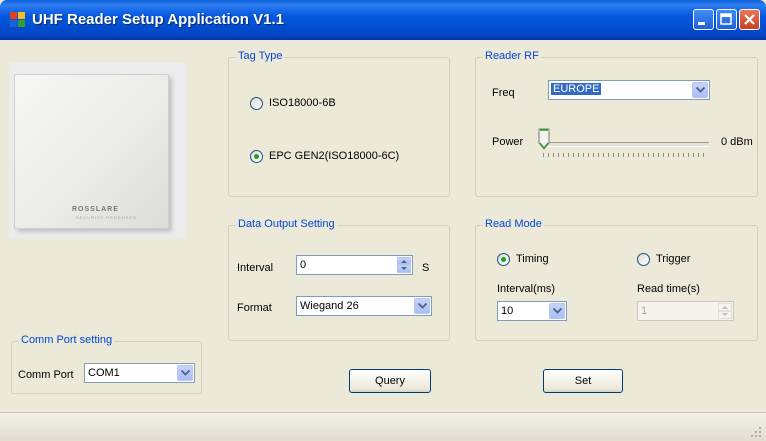  What do you see at coordinates (95, 209) in the screenshot?
I see `device-brand: ROSSLARE` at bounding box center [95, 209].